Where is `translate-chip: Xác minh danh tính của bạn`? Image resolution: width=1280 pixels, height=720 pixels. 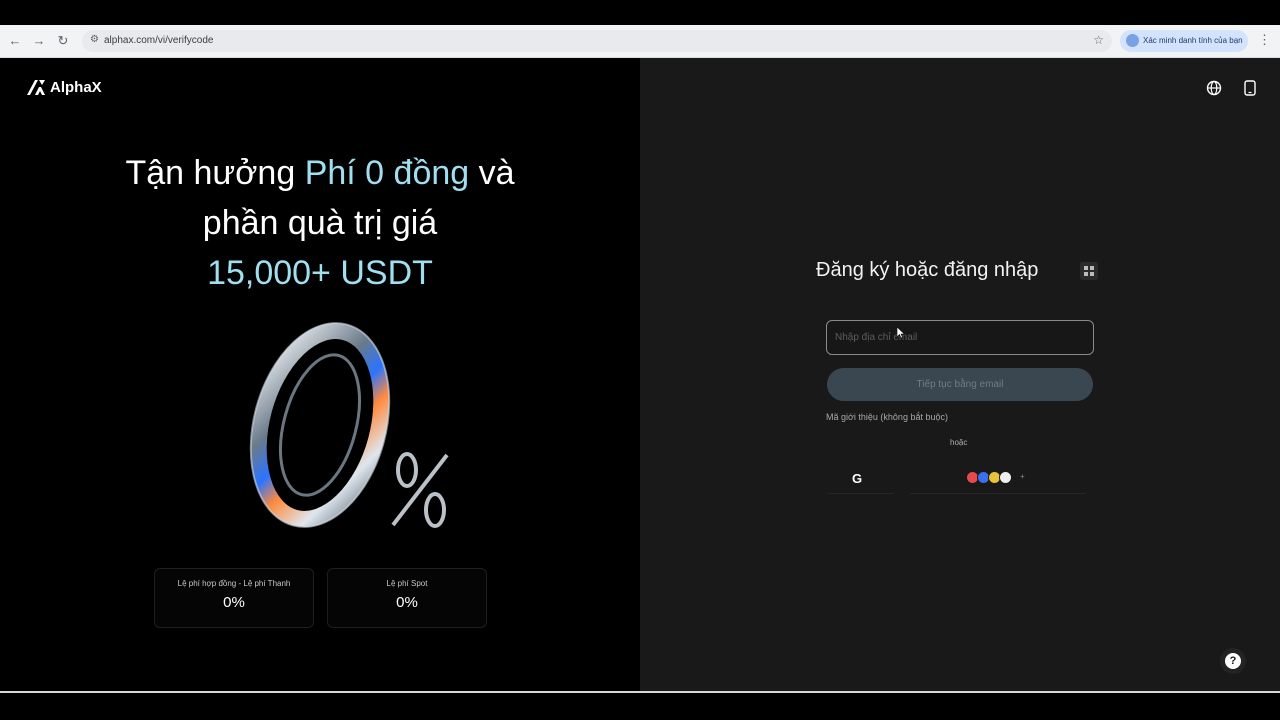
translate-chip: Xác minh danh tính của bạn is located at coordinates (1184, 41).